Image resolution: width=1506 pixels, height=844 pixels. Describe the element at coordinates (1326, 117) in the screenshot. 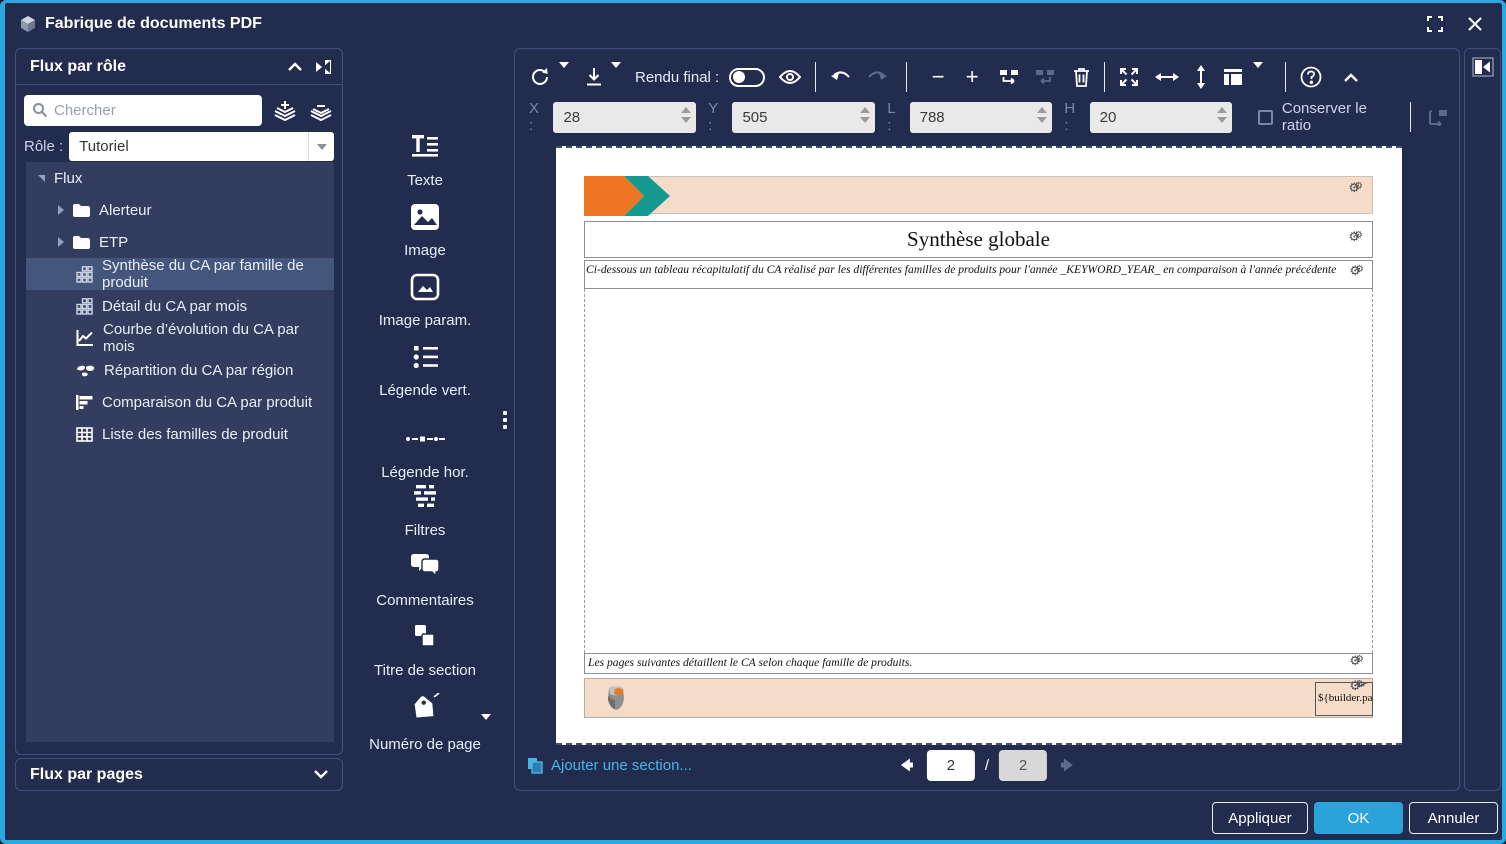

I see `keep-ratio-checkbox: Conserver le ratio` at that location.